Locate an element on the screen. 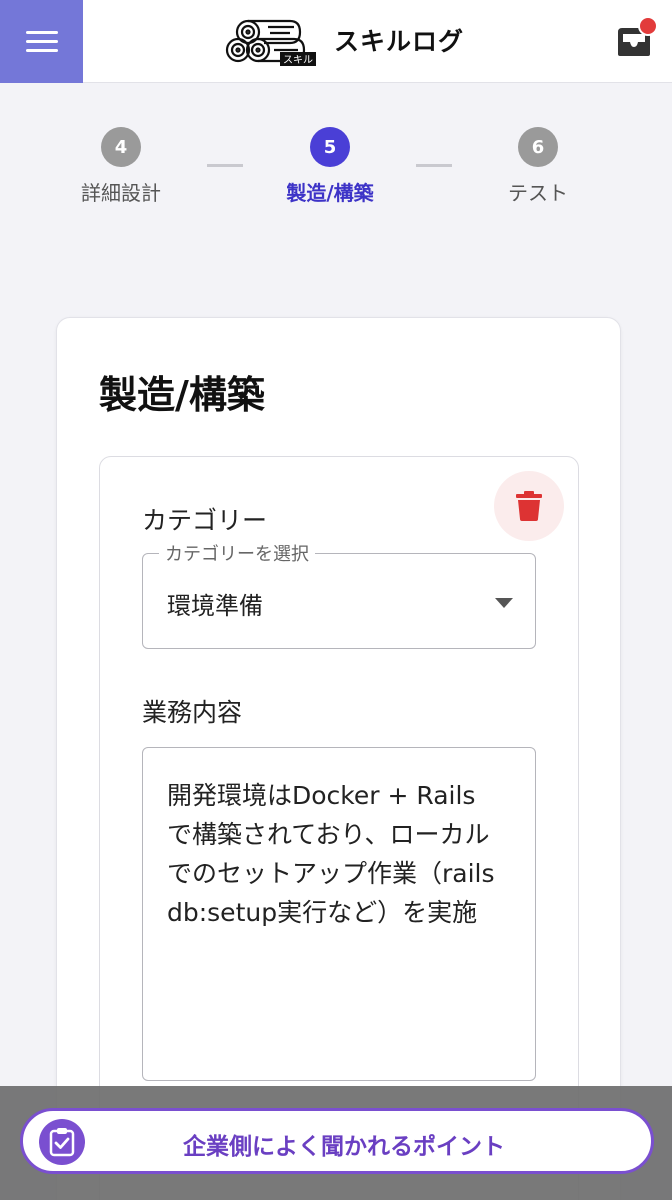  app-title: スキルログ is located at coordinates (399, 41).